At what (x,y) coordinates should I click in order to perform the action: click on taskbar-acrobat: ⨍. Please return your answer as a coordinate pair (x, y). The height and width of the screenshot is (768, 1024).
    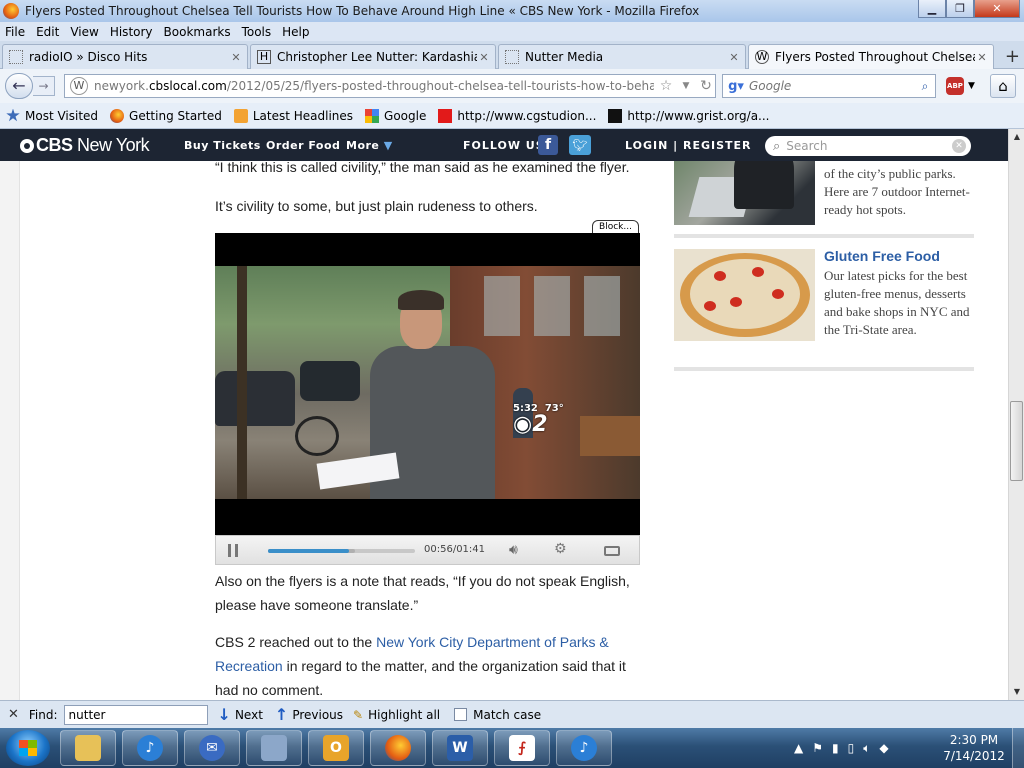
    Looking at the image, I should click on (522, 748).